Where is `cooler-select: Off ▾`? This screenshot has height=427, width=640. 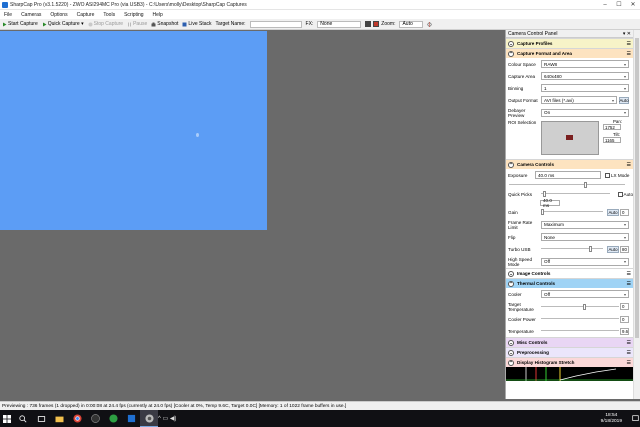
cooler-select: Off ▾ is located at coordinates (585, 294).